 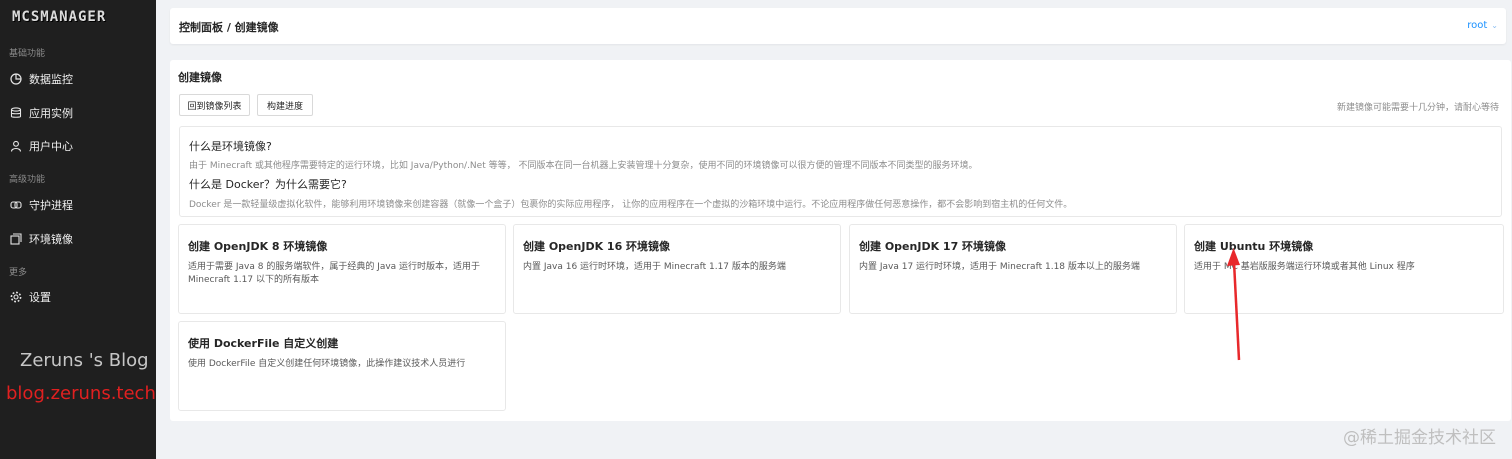 What do you see at coordinates (268, 184) in the screenshot?
I see `info-question-2: 什么是 Docker？为什么需要它?` at bounding box center [268, 184].